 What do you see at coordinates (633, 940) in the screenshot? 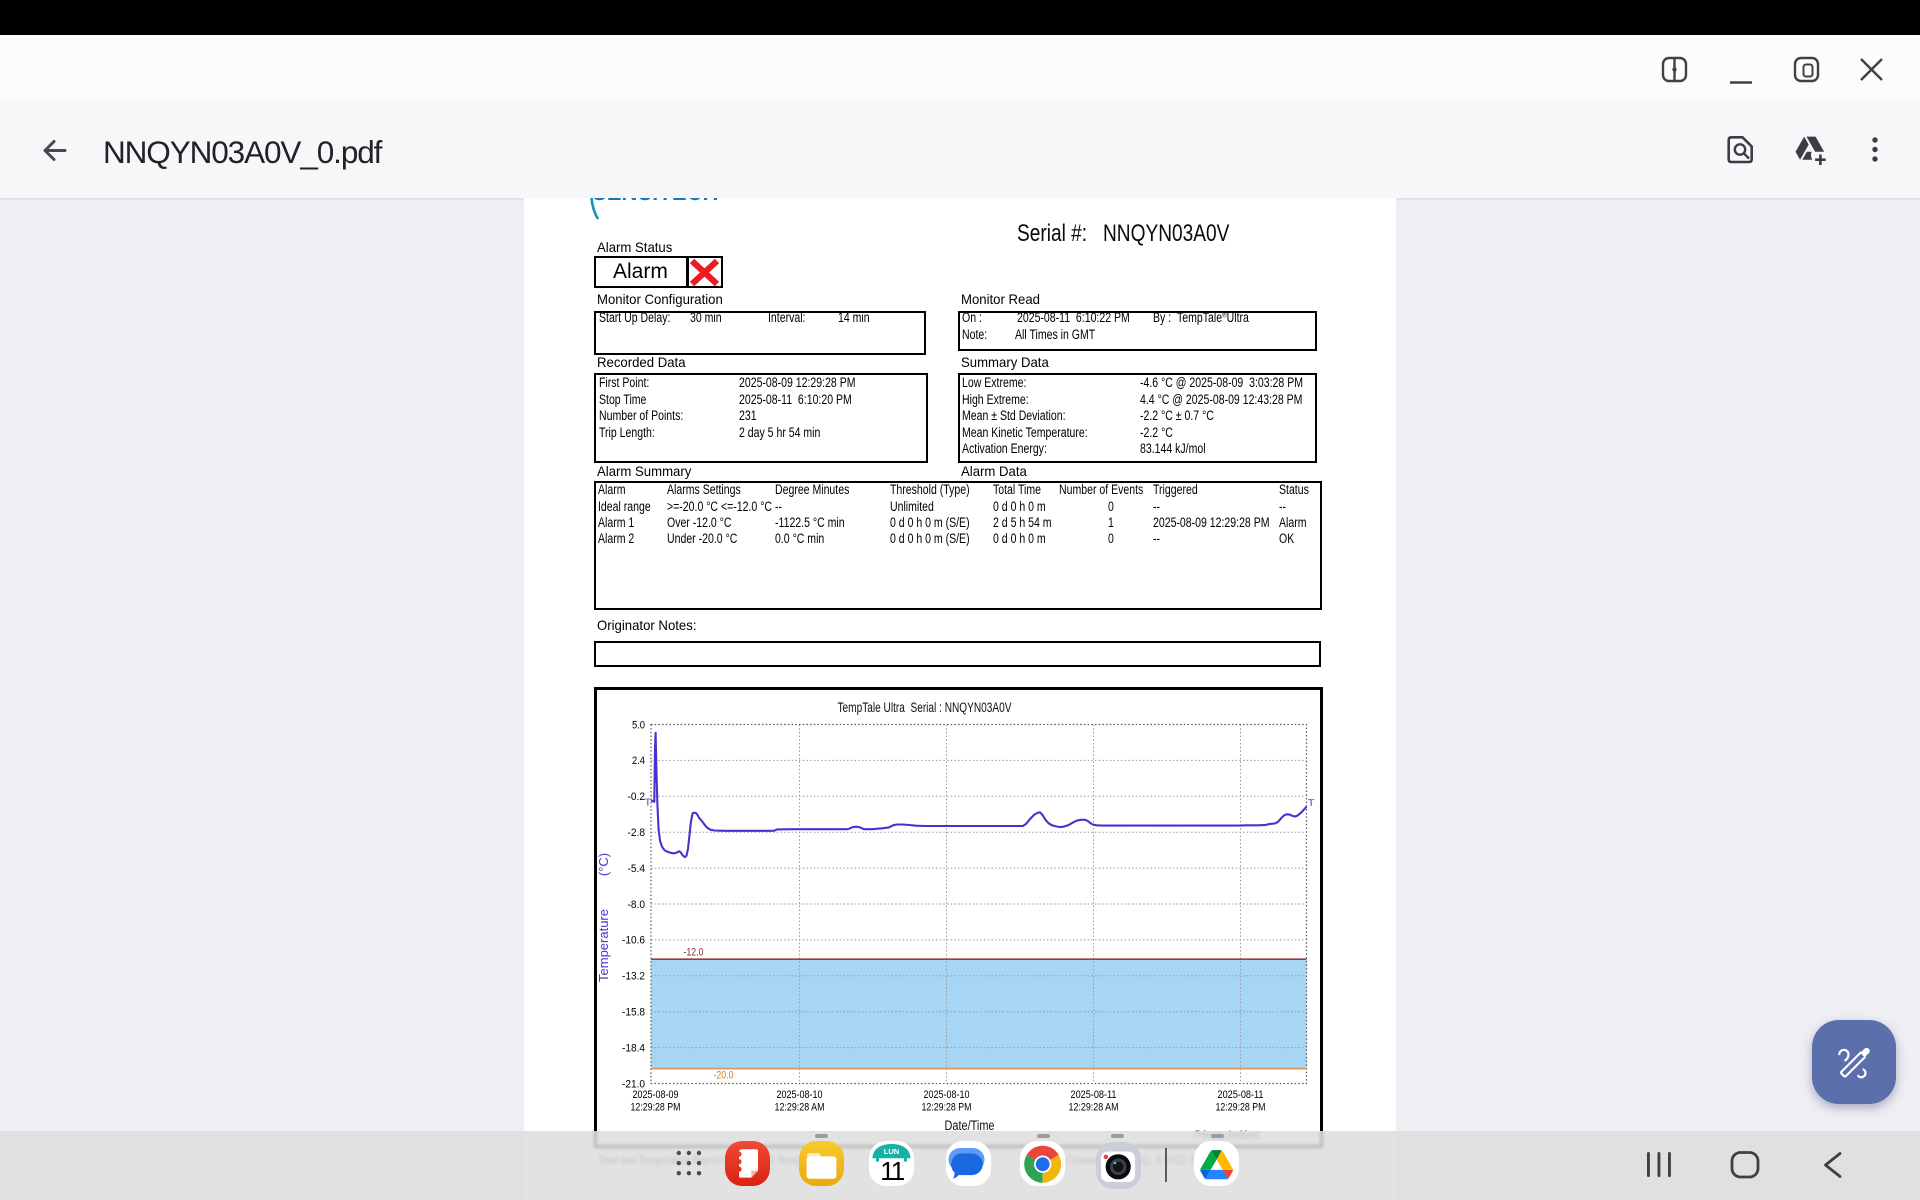
I see `svg-text: -10.6` at bounding box center [633, 940].